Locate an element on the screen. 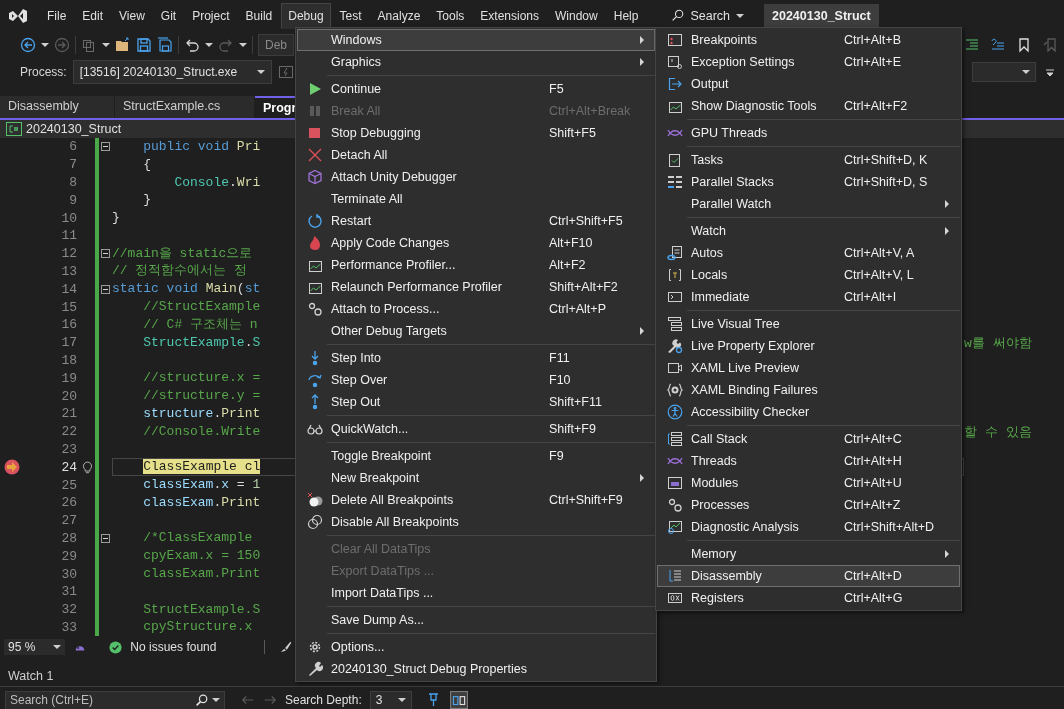 This screenshot has width=1064, height=709. menu-bar-item: Extensions is located at coordinates (510, 15).